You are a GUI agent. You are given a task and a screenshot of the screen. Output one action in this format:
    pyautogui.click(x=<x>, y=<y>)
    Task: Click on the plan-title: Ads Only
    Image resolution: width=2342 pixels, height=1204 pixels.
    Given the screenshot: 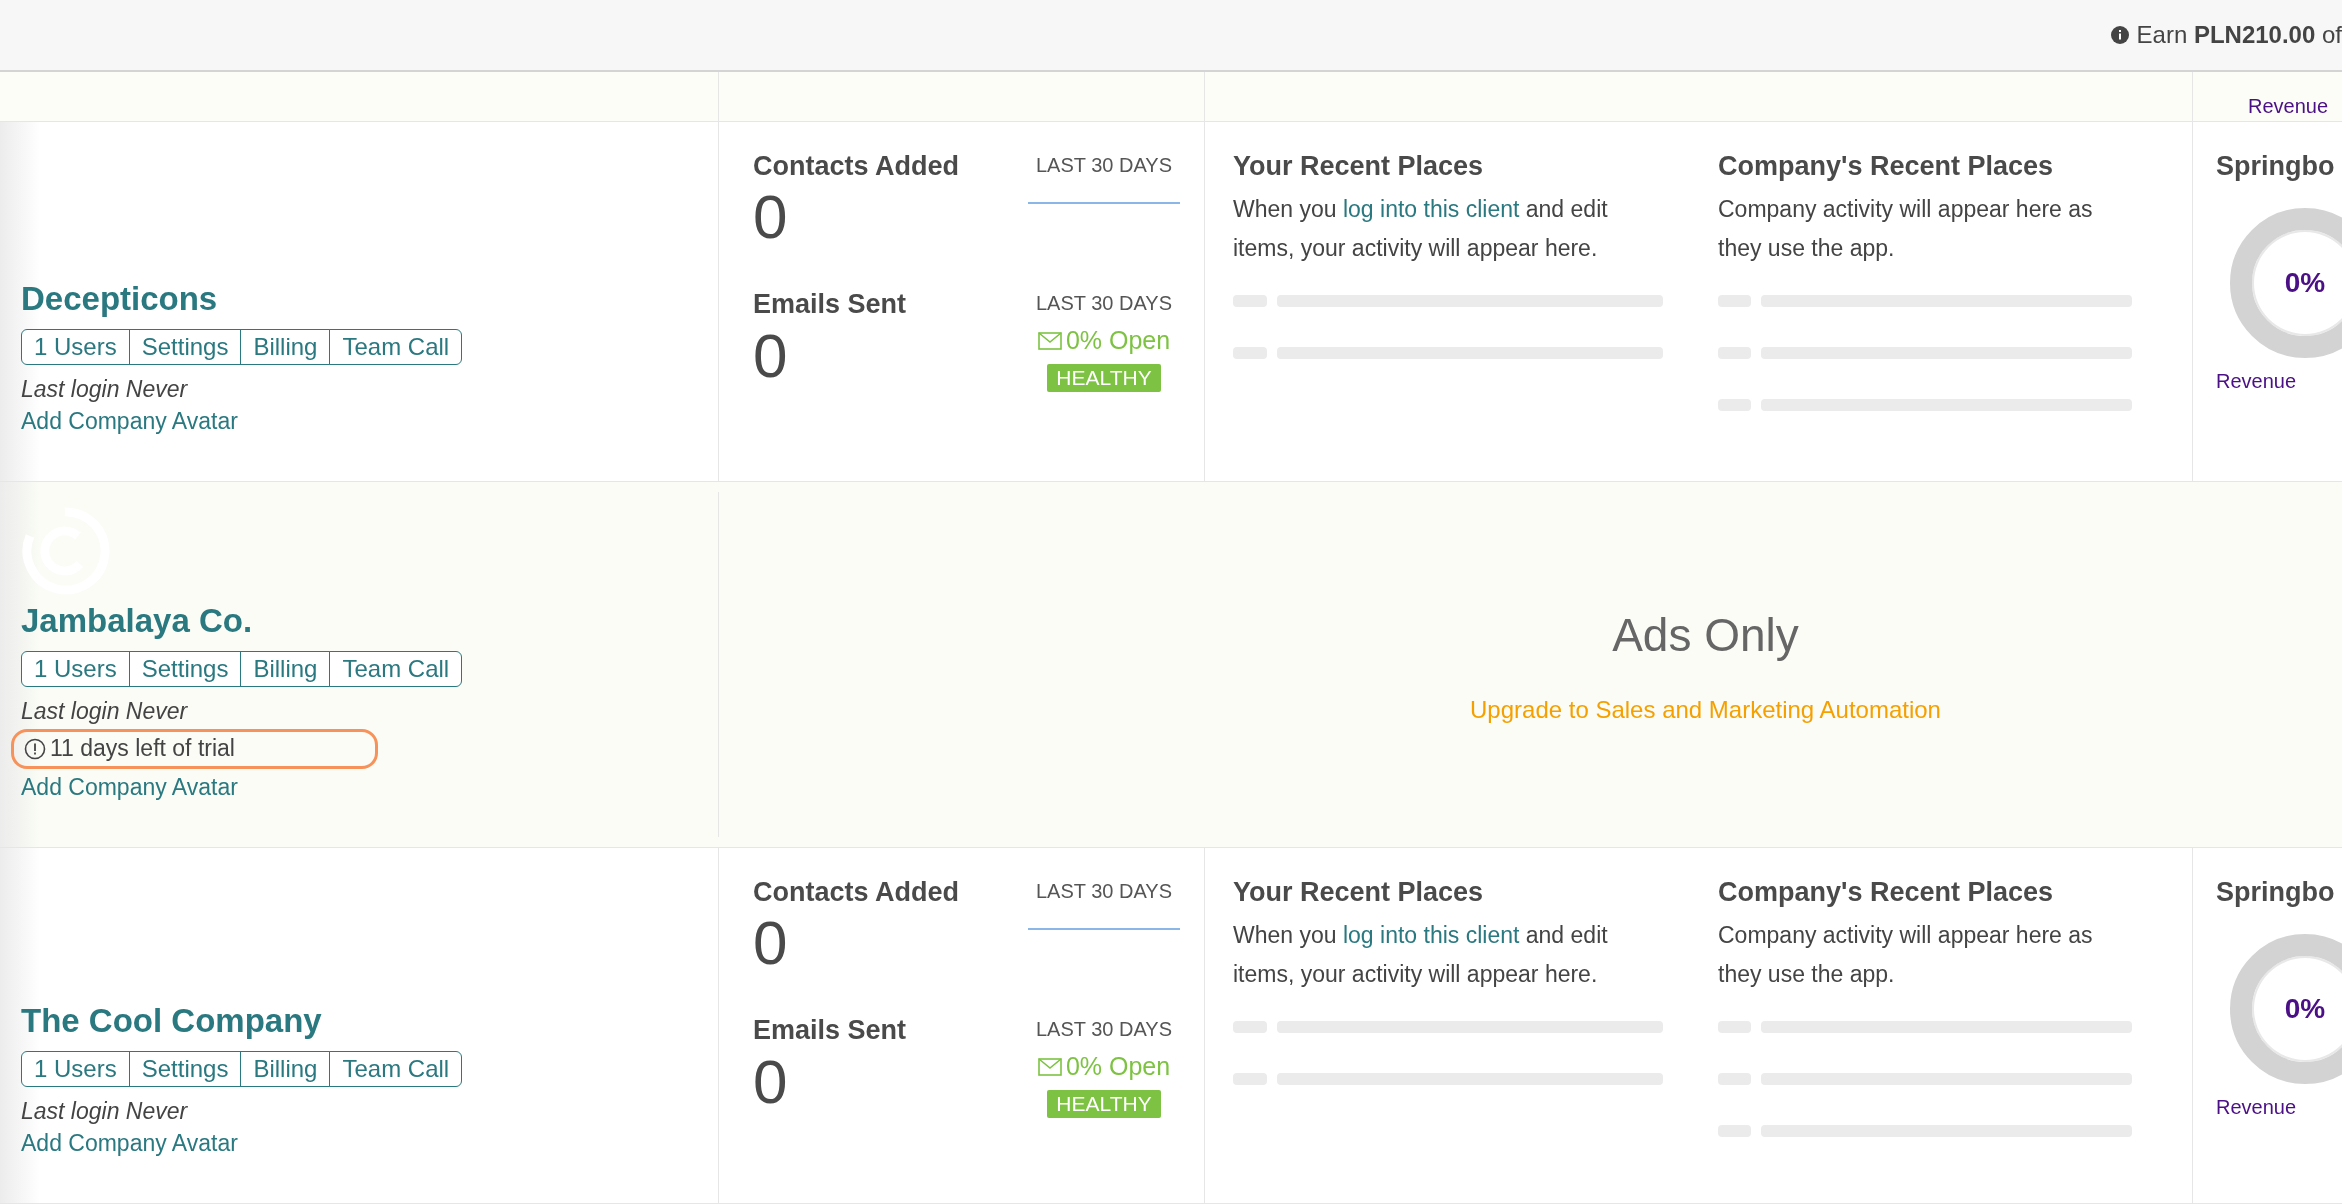 What is the action you would take?
    pyautogui.click(x=1705, y=635)
    